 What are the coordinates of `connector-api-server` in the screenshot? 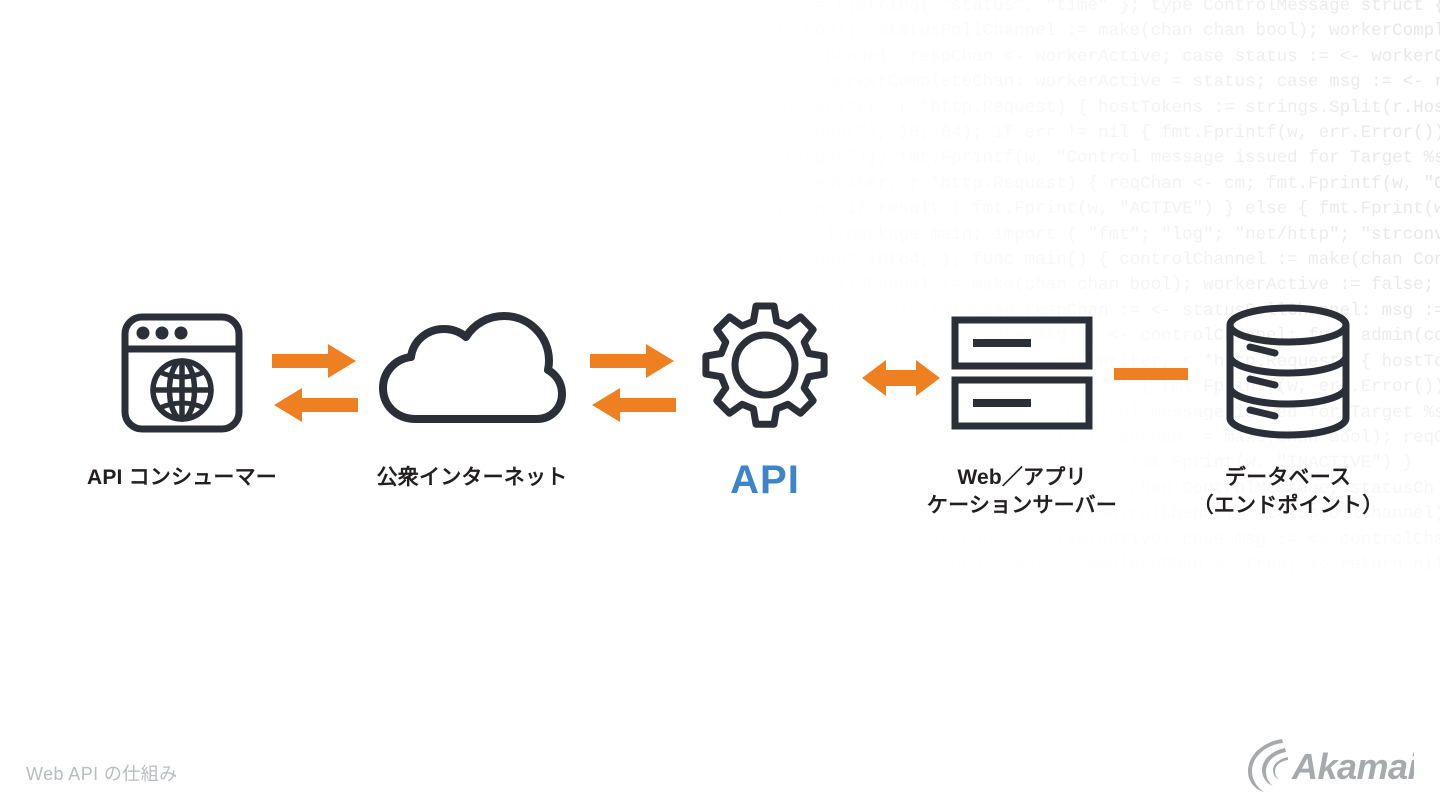 It's located at (901, 380).